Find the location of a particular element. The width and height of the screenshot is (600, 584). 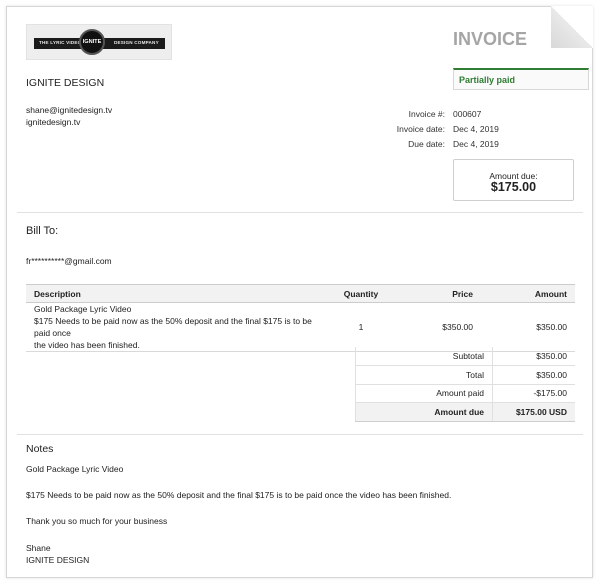

signature-name: Shane is located at coordinates (38, 548).